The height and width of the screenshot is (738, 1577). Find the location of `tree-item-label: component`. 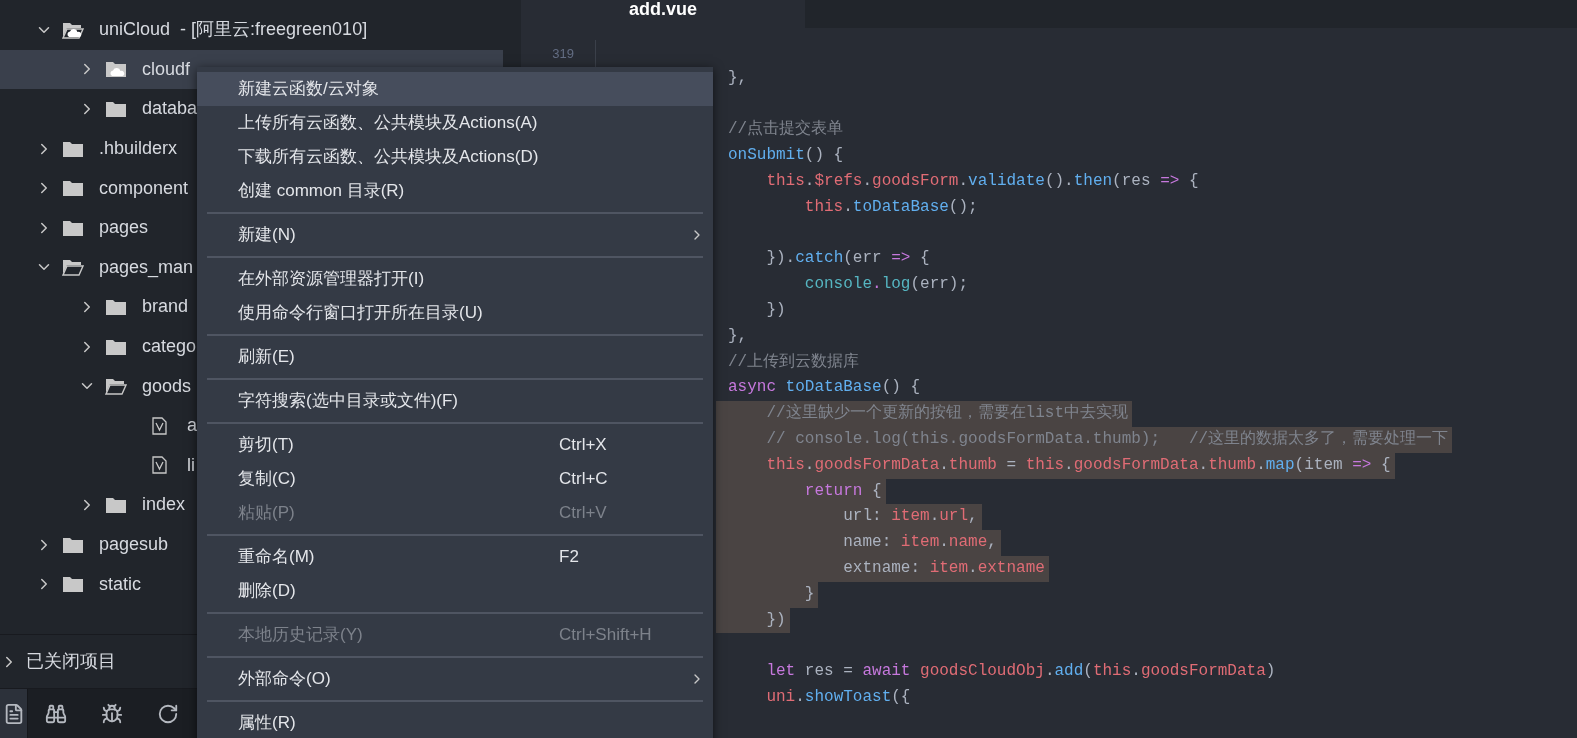

tree-item-label: component is located at coordinates (144, 188).